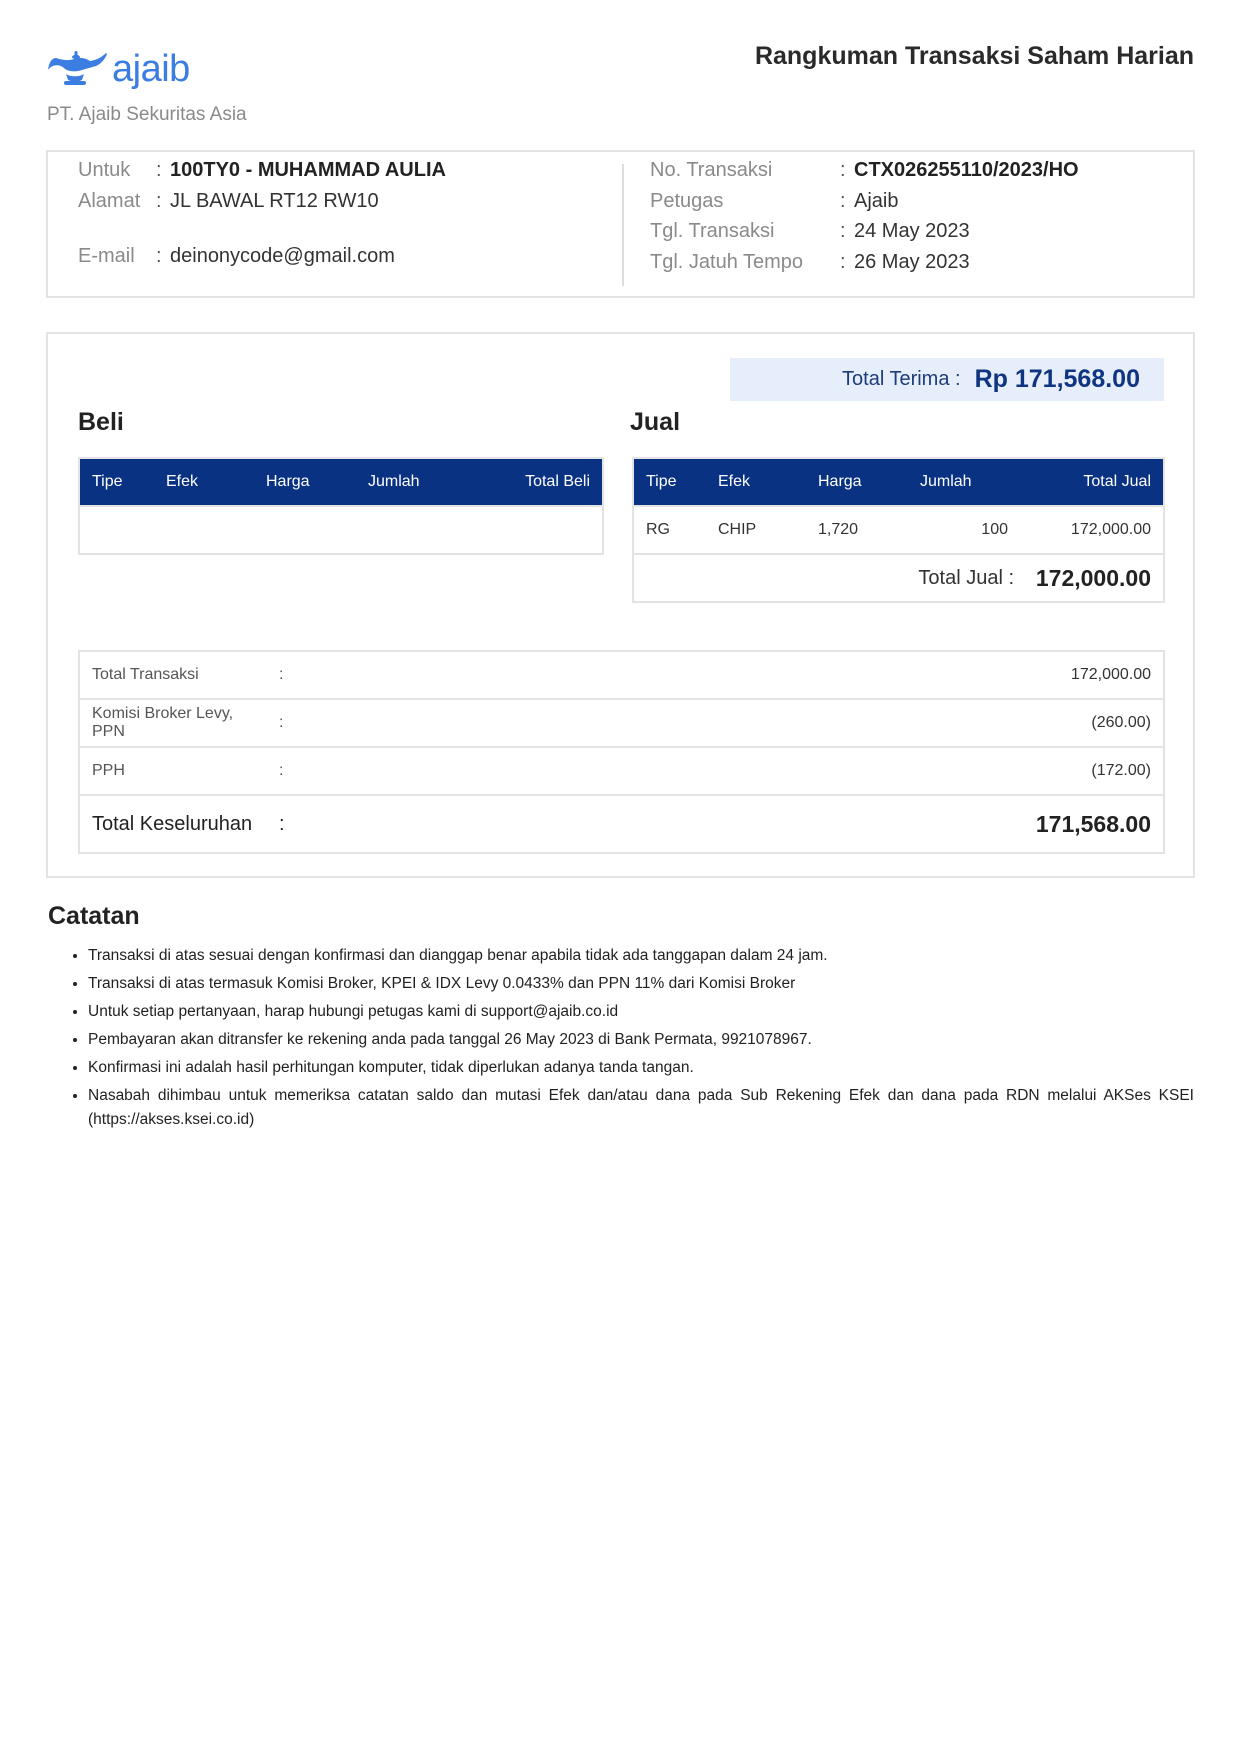  I want to click on tgl-jatuh-tempo-row: Tgl. Jatuh Tempo : 26 May 2023, so click(810, 262).